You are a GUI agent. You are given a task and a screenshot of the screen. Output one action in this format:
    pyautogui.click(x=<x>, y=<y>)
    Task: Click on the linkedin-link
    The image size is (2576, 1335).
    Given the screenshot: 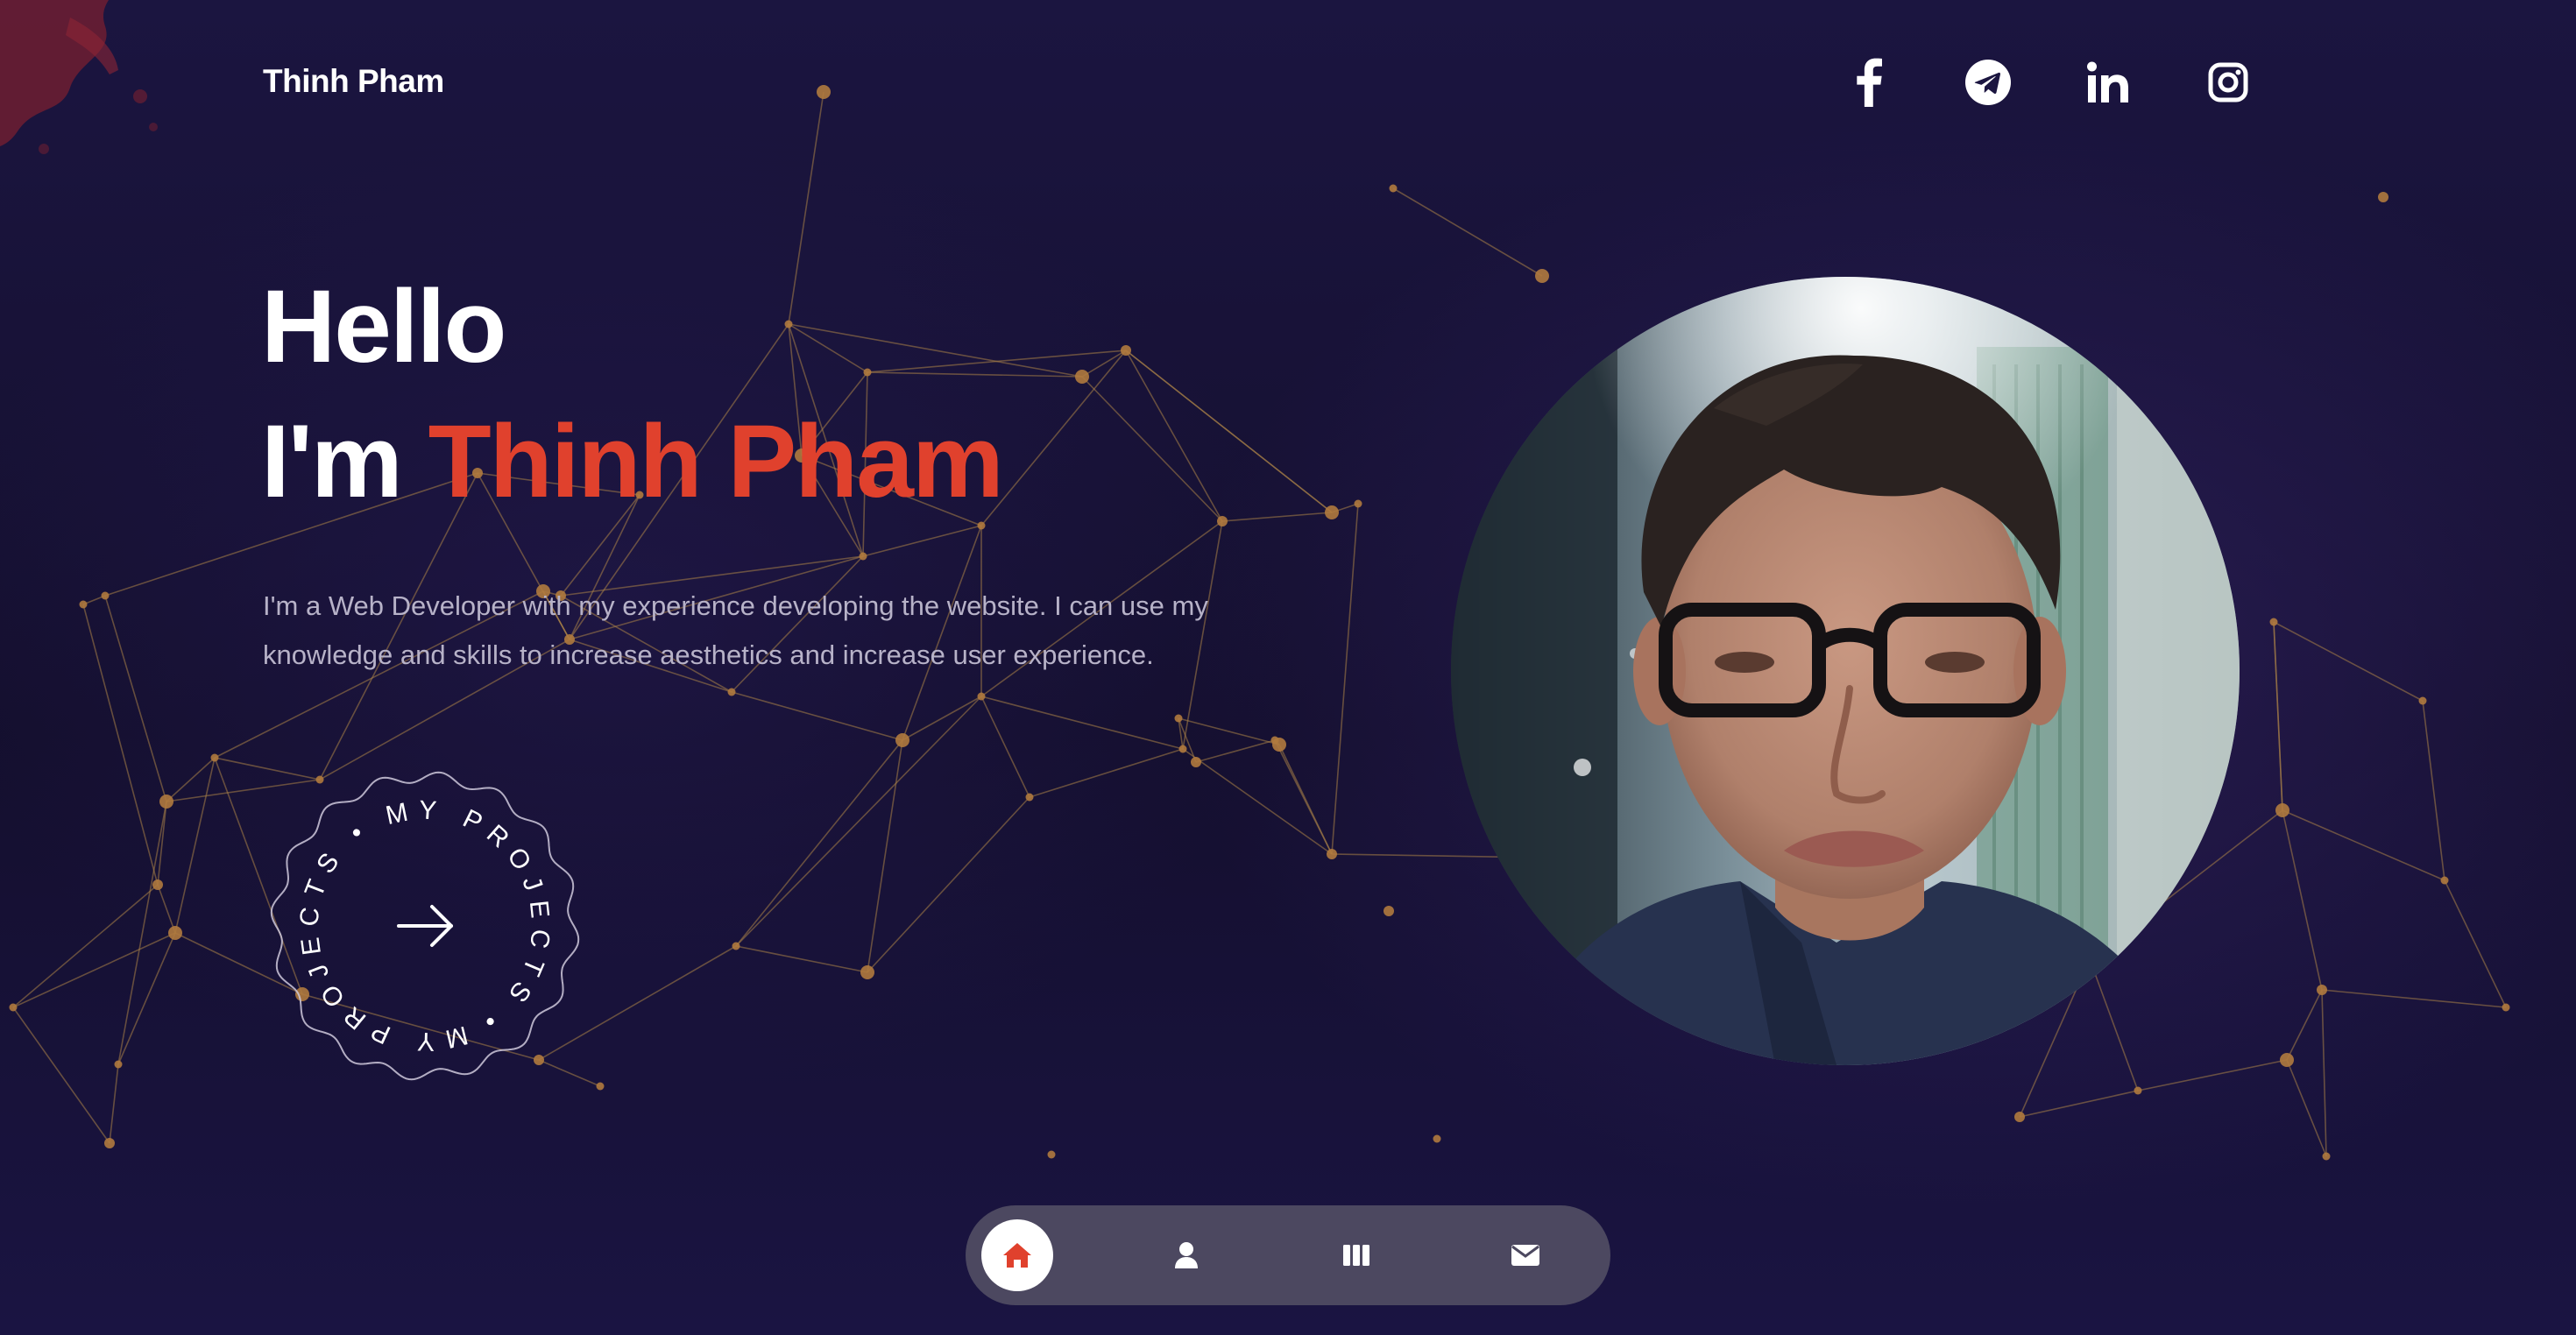 What is the action you would take?
    pyautogui.click(x=2108, y=82)
    